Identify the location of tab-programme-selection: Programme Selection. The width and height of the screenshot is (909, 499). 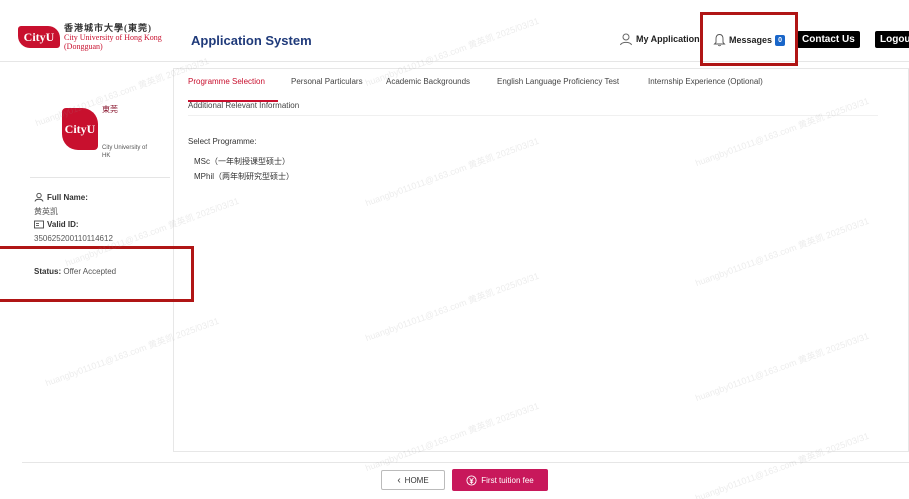
(226, 81).